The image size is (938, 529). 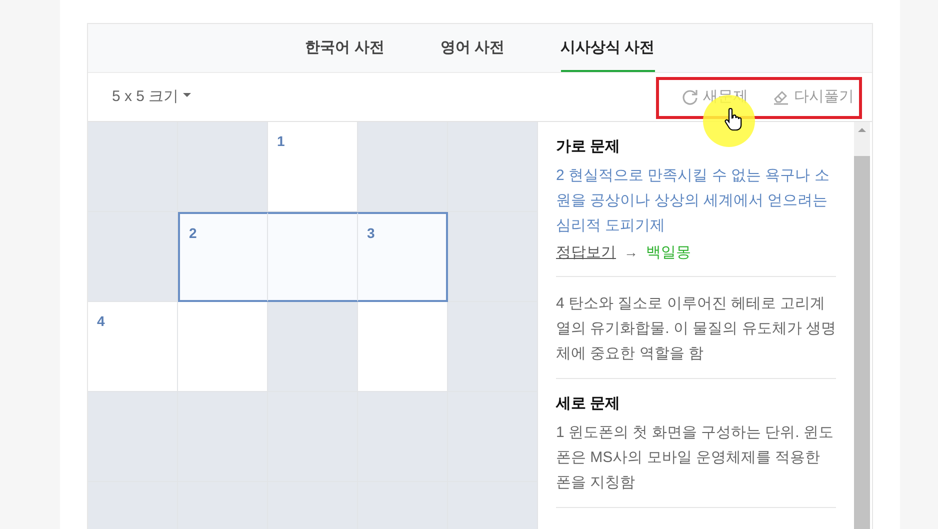 I want to click on clue-heading: 가로 문제, so click(x=589, y=147).